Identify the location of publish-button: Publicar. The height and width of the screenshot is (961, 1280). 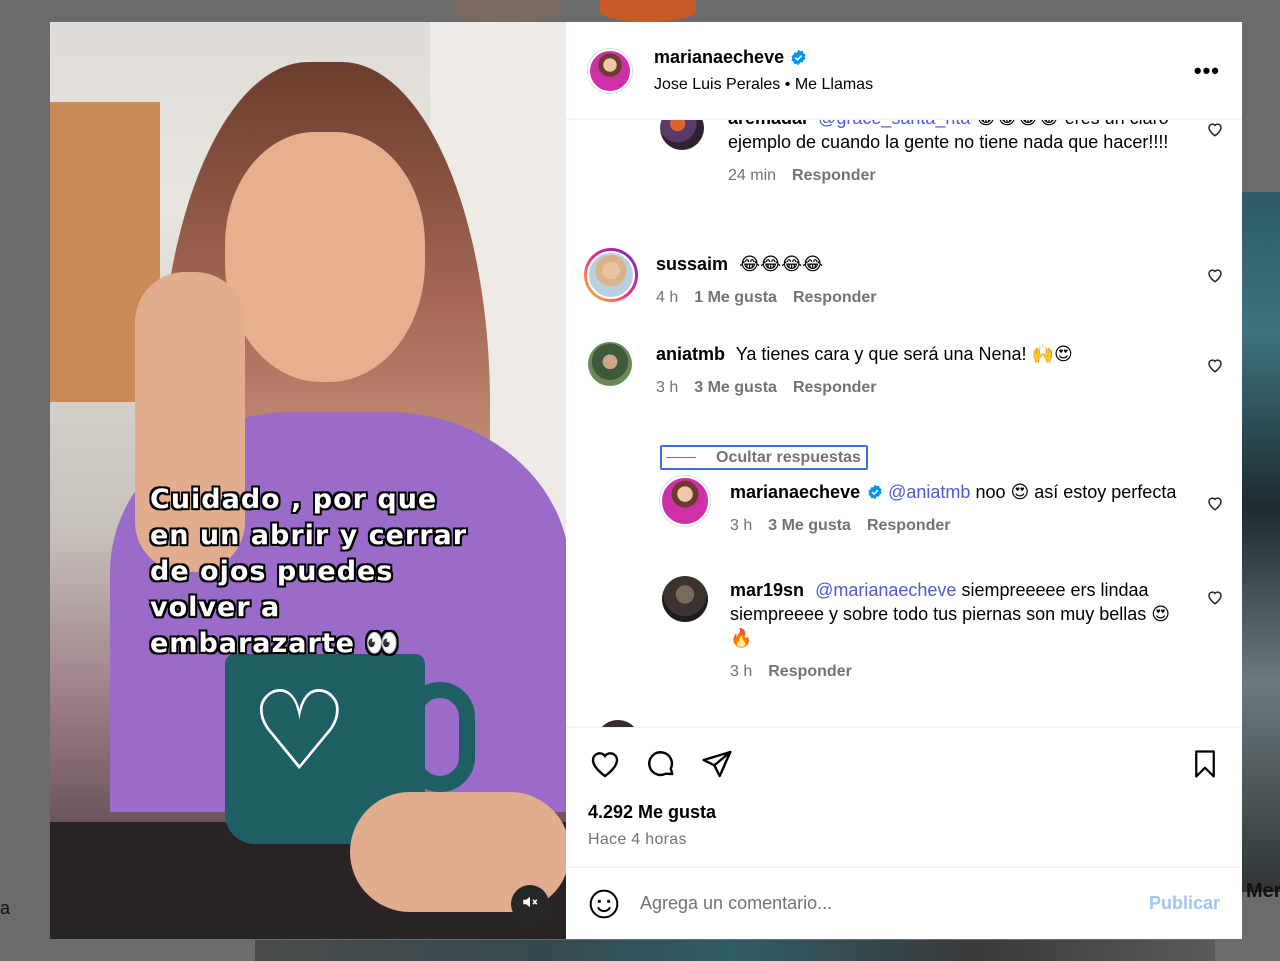
(1184, 903).